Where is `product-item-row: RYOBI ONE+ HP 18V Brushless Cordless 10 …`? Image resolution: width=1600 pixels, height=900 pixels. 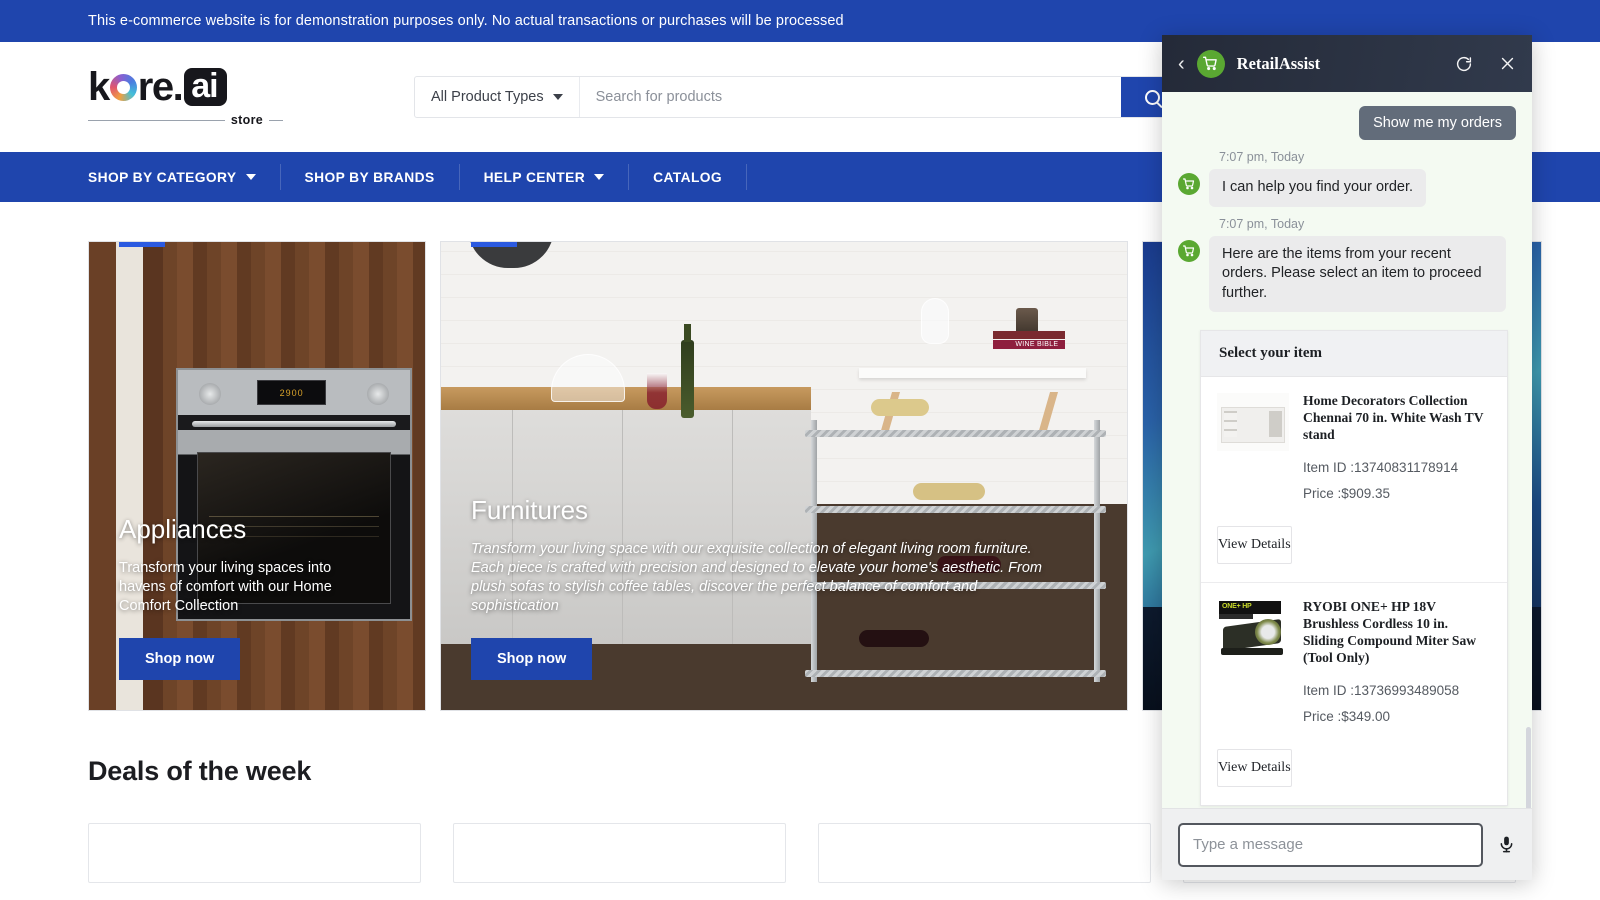
product-item-row: RYOBI ONE+ HP 18V Brushless Cordless 10 … is located at coordinates (1354, 659).